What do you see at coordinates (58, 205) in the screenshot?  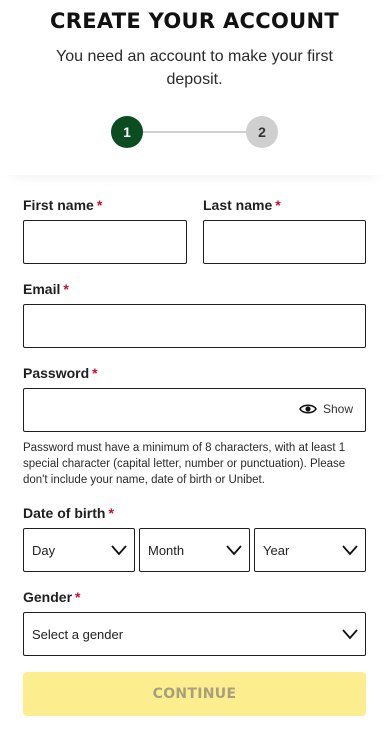 I see `first-name-label-text: First name` at bounding box center [58, 205].